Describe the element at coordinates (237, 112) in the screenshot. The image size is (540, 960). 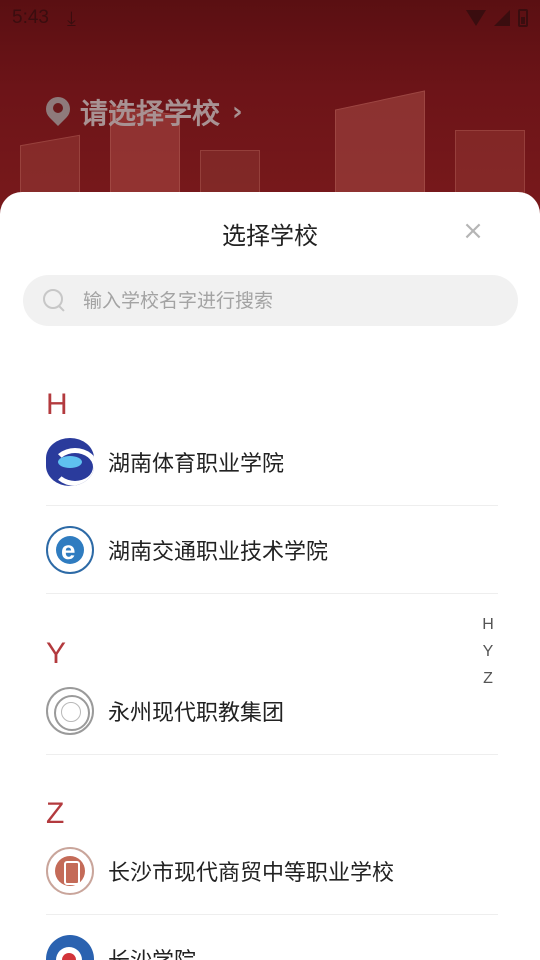
I see `chevron-right-icon: ›` at that location.